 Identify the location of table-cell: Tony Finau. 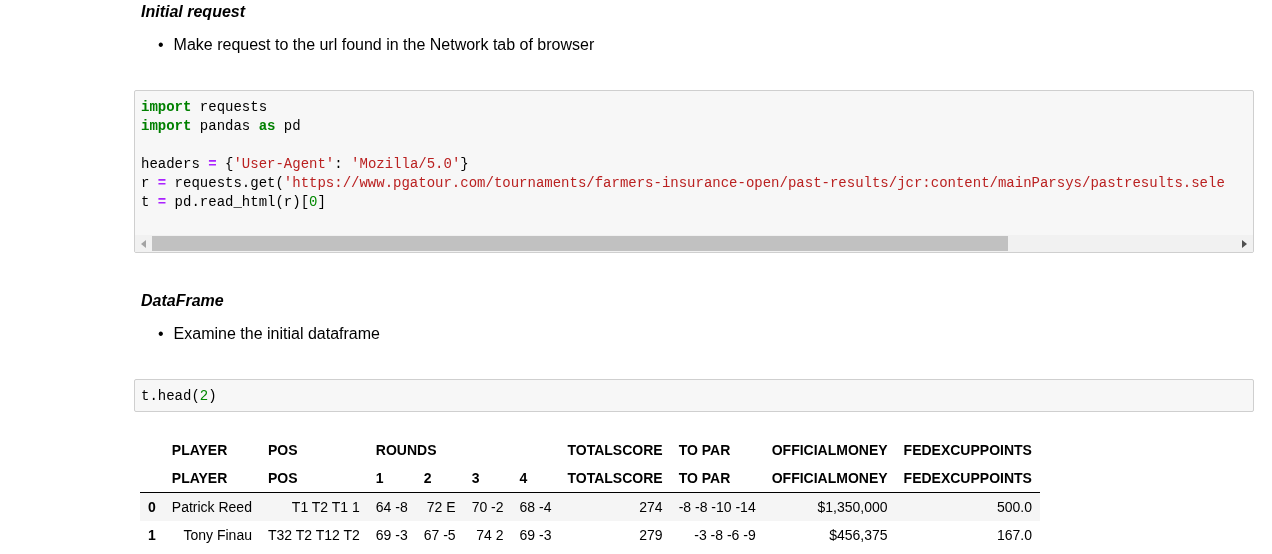
(211, 535).